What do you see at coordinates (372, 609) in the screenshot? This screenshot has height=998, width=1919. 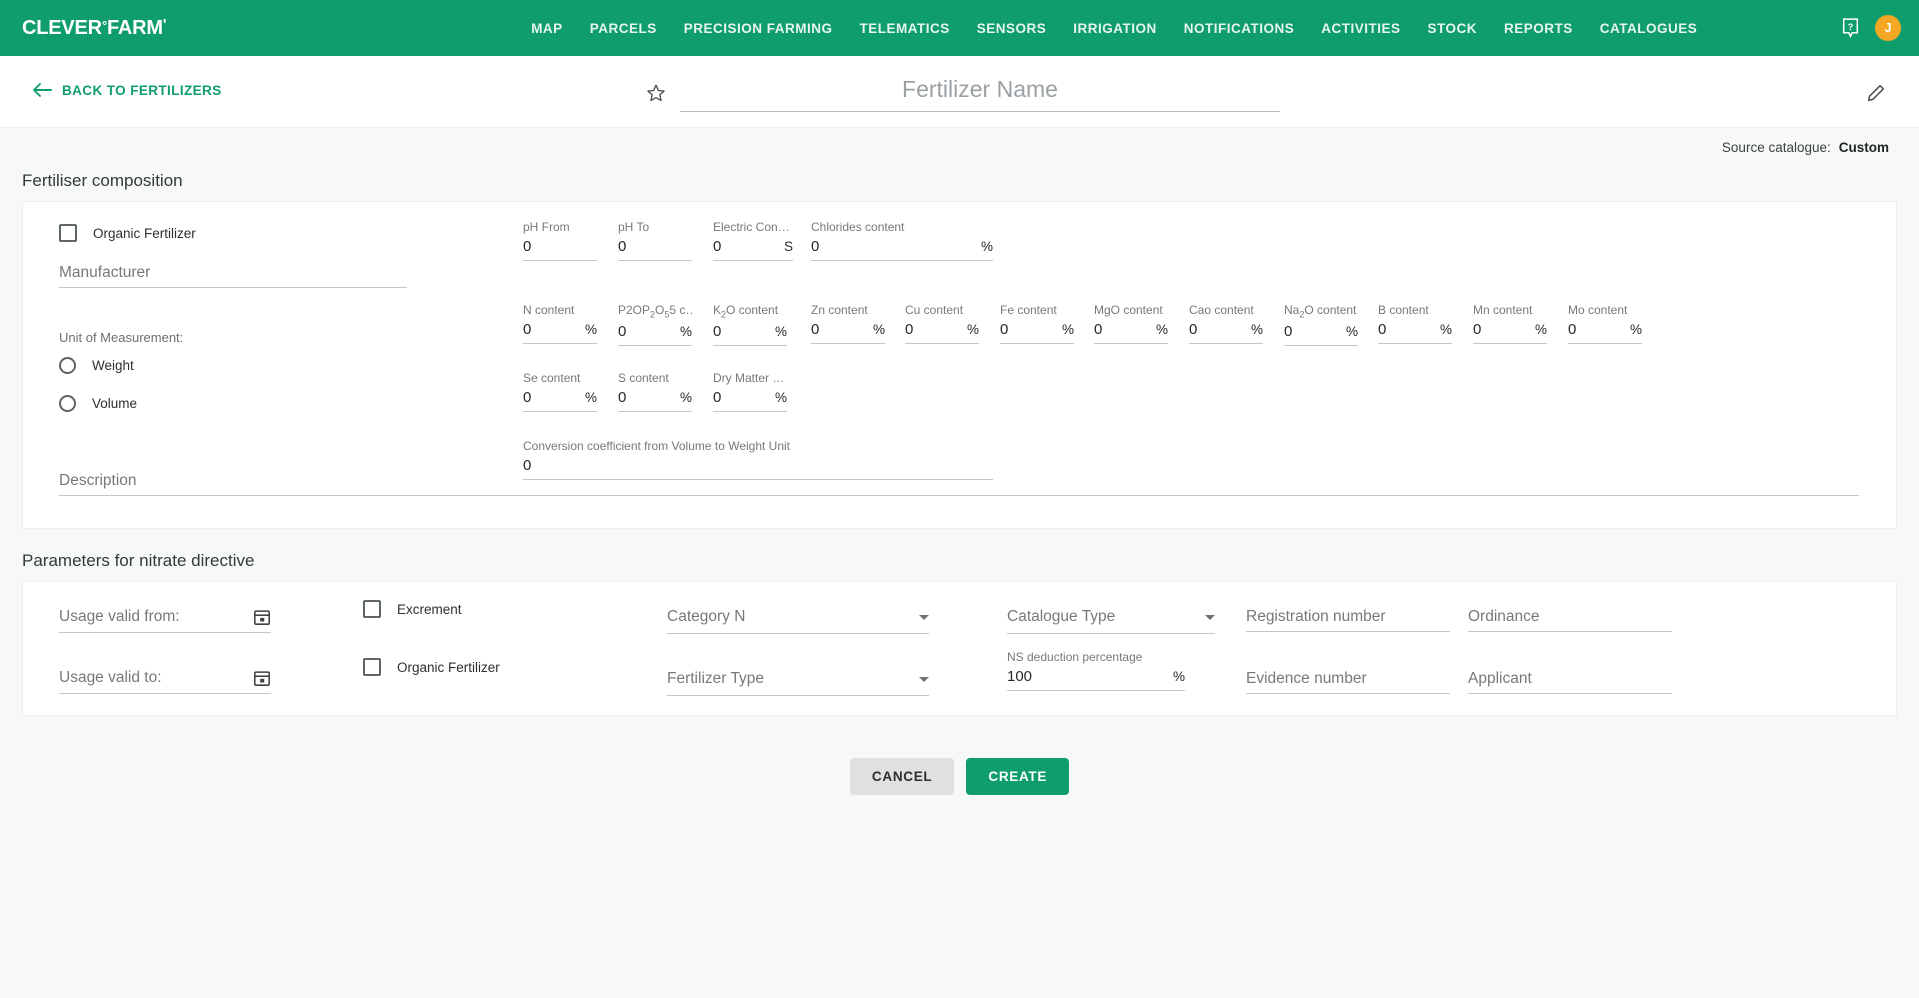 I see `excrement-checkbox` at bounding box center [372, 609].